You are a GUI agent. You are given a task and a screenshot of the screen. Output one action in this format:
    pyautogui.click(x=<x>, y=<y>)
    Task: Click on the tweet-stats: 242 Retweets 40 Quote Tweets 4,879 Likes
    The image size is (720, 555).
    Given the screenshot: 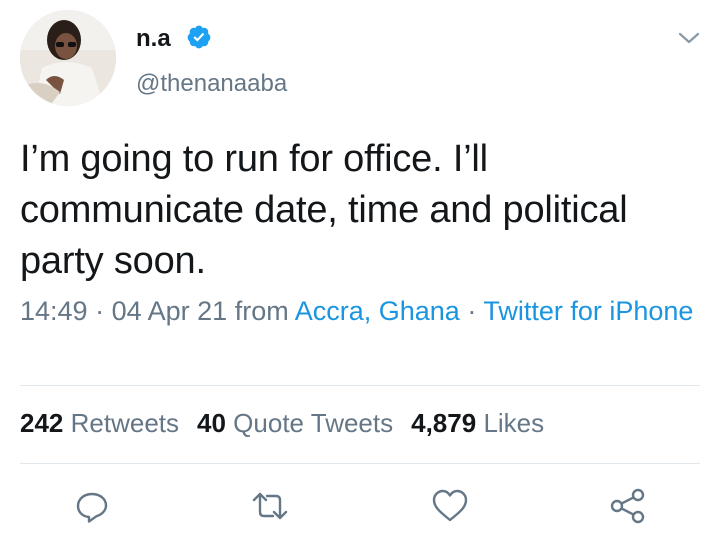 What is the action you would take?
    pyautogui.click(x=282, y=423)
    